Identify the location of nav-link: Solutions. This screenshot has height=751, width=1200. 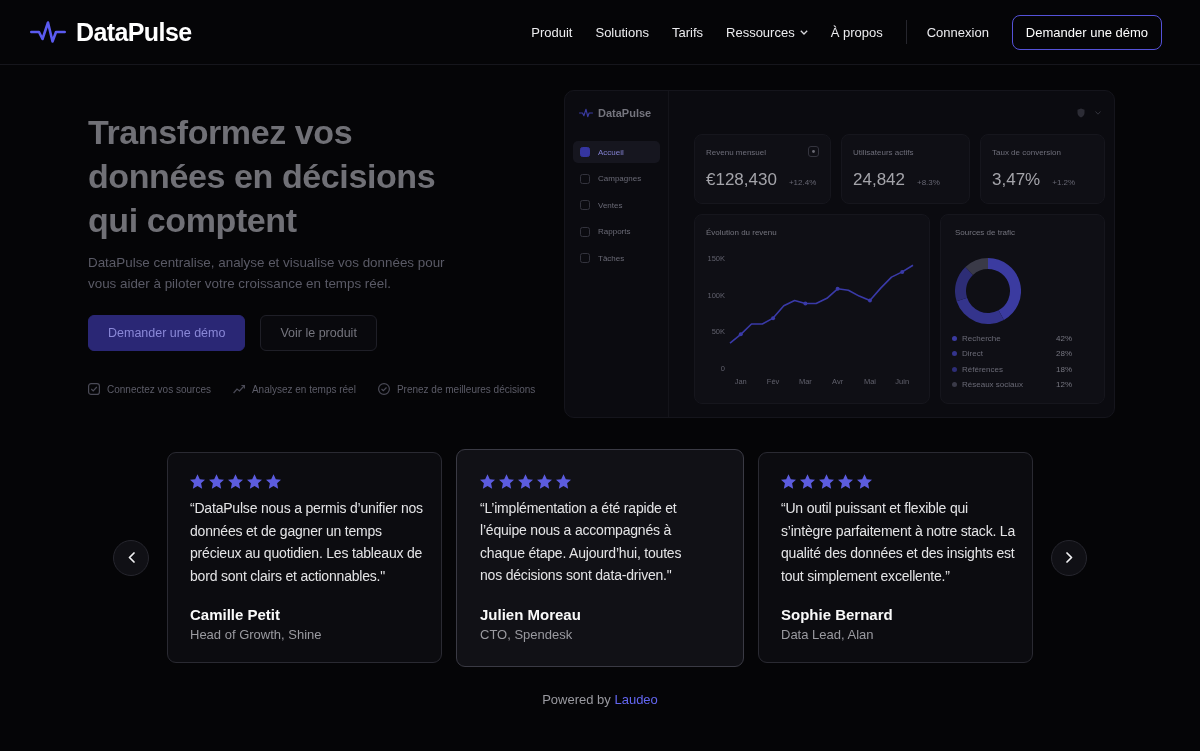
(622, 32).